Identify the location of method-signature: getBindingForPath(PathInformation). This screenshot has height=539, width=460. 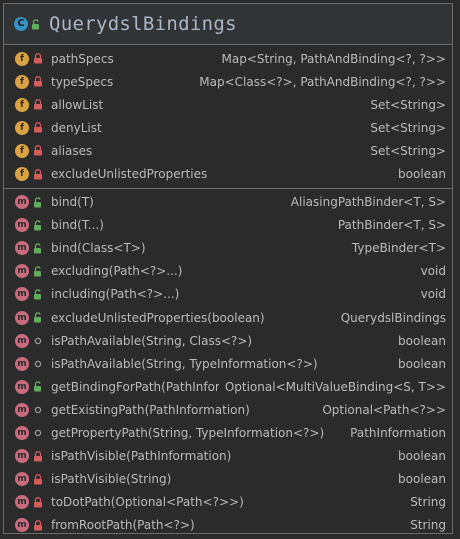
(135, 386).